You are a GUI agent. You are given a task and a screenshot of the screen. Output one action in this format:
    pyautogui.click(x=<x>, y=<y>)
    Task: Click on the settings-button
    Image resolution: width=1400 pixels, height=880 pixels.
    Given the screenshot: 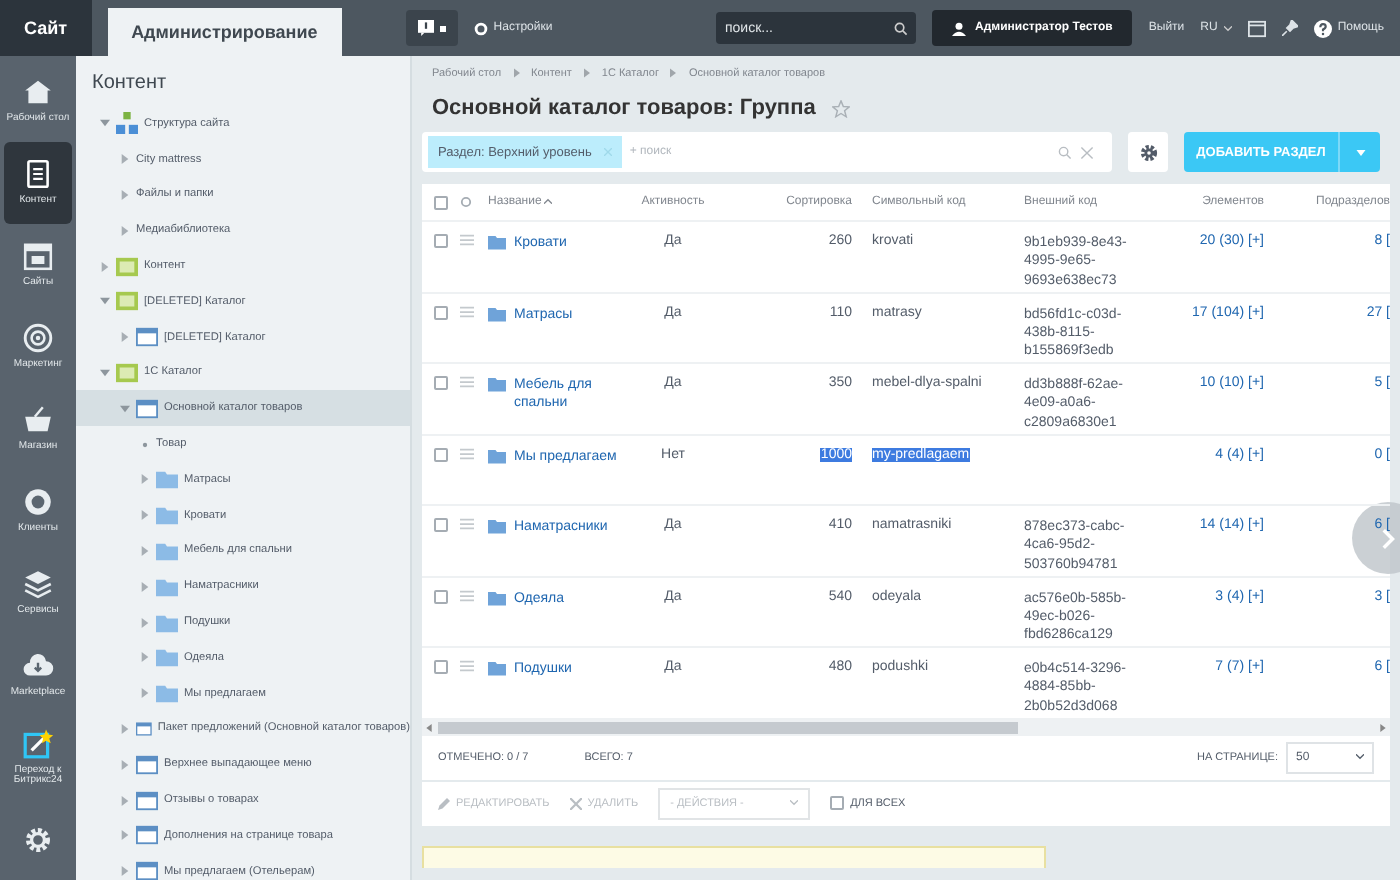 What is the action you would take?
    pyautogui.click(x=1148, y=152)
    